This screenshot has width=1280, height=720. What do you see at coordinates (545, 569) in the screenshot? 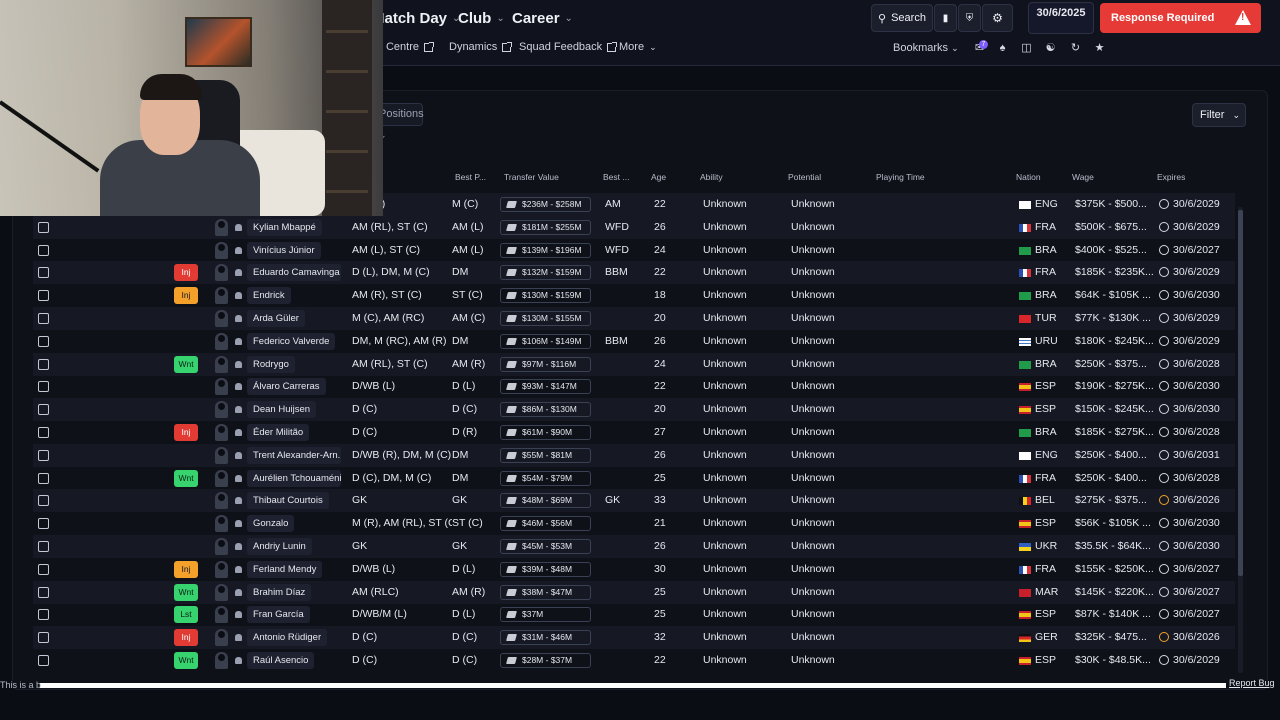
I see `transfer-value-pill: $39M - $48M` at bounding box center [545, 569].